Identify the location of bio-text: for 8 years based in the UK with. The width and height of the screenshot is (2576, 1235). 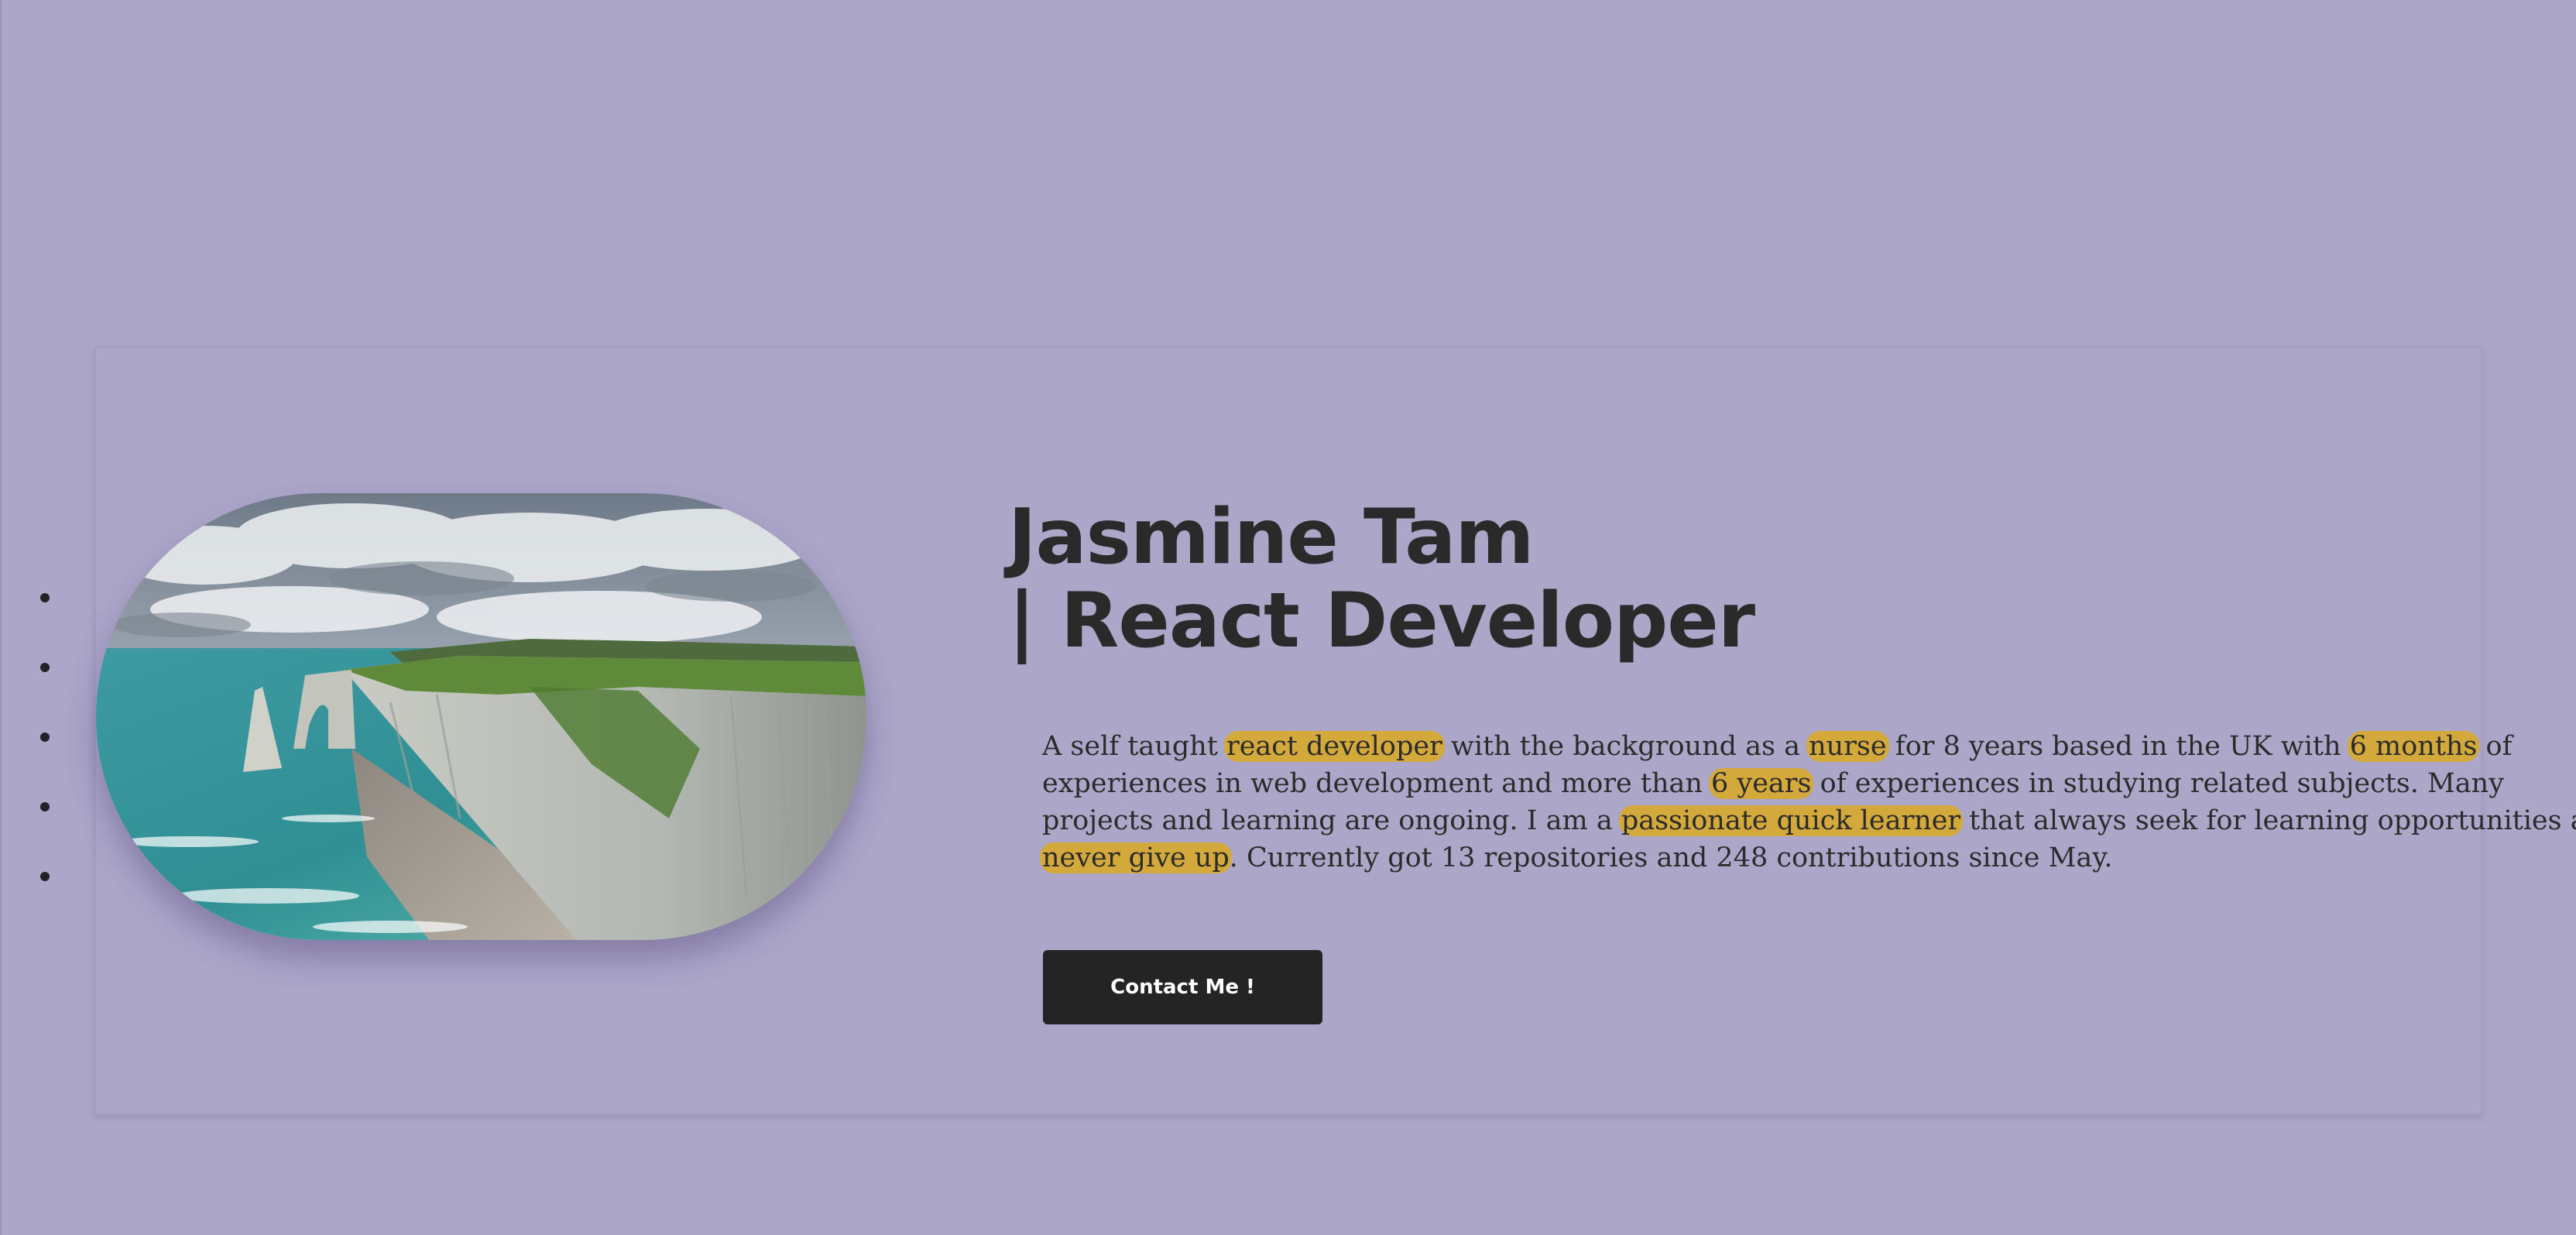
(2118, 747).